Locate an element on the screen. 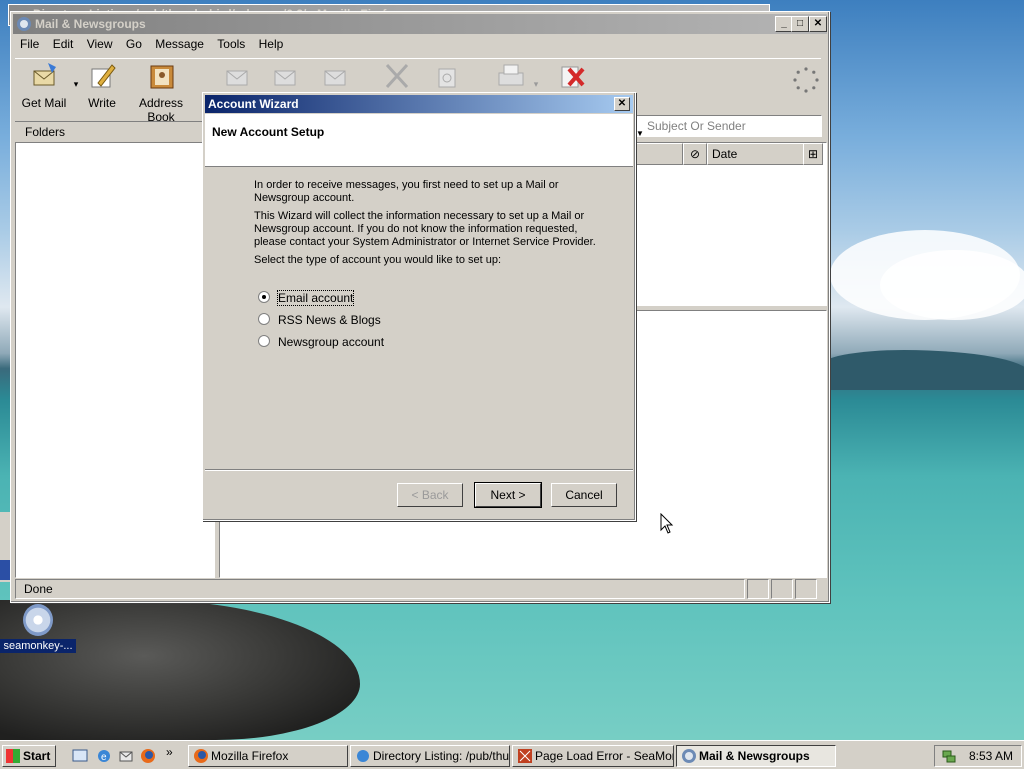 The height and width of the screenshot is (769, 1024). get-mail-dropdown: ▾ is located at coordinates (76, 84).